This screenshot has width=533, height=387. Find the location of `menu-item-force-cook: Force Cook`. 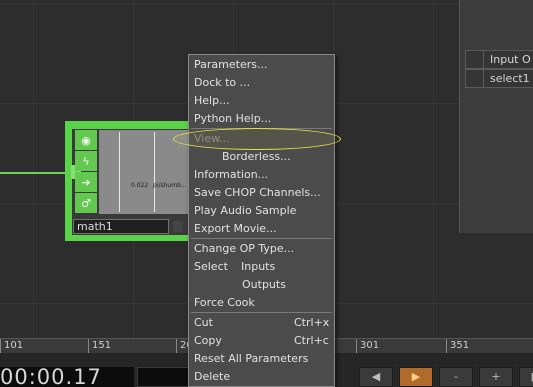

menu-item-force-cook: Force Cook is located at coordinates (224, 303).